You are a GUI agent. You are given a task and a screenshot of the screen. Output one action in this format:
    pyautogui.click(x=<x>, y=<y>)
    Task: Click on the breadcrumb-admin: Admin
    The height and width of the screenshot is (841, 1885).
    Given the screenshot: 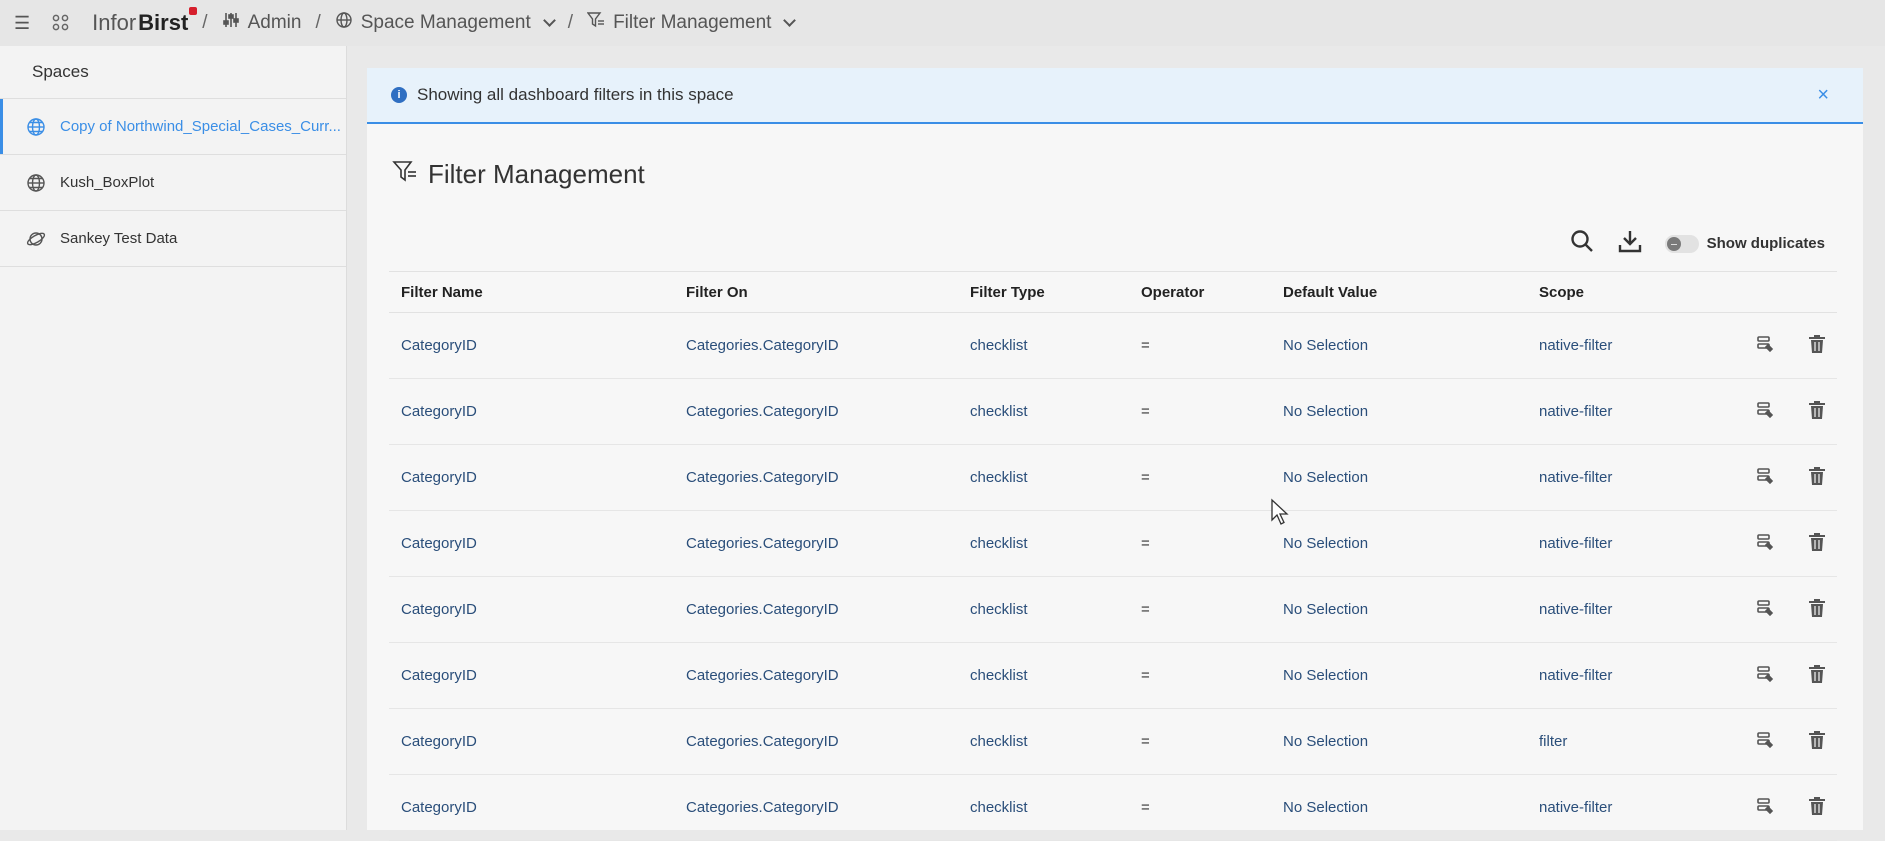 What is the action you would take?
    pyautogui.click(x=262, y=23)
    